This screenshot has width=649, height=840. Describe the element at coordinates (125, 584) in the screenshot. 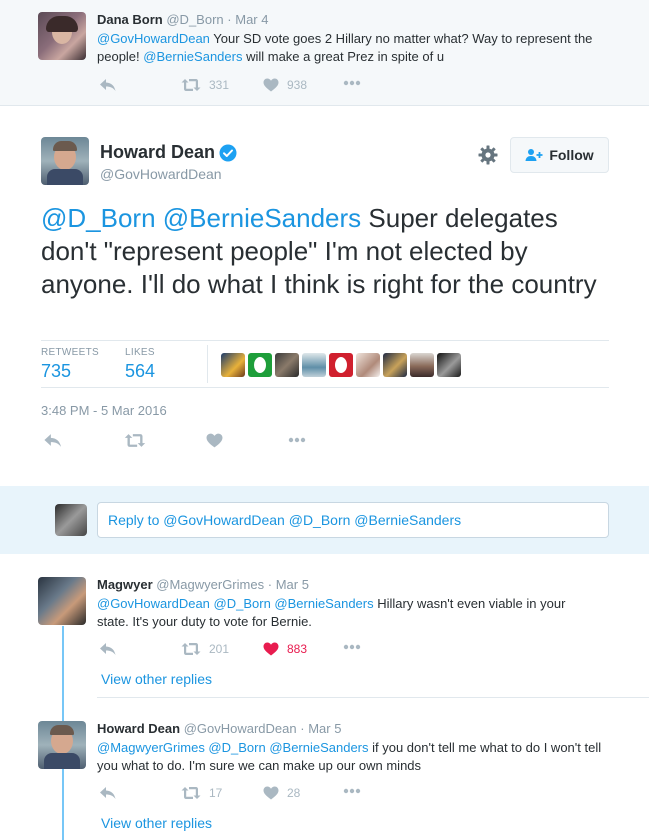

I see `author-name: Magwyer` at that location.